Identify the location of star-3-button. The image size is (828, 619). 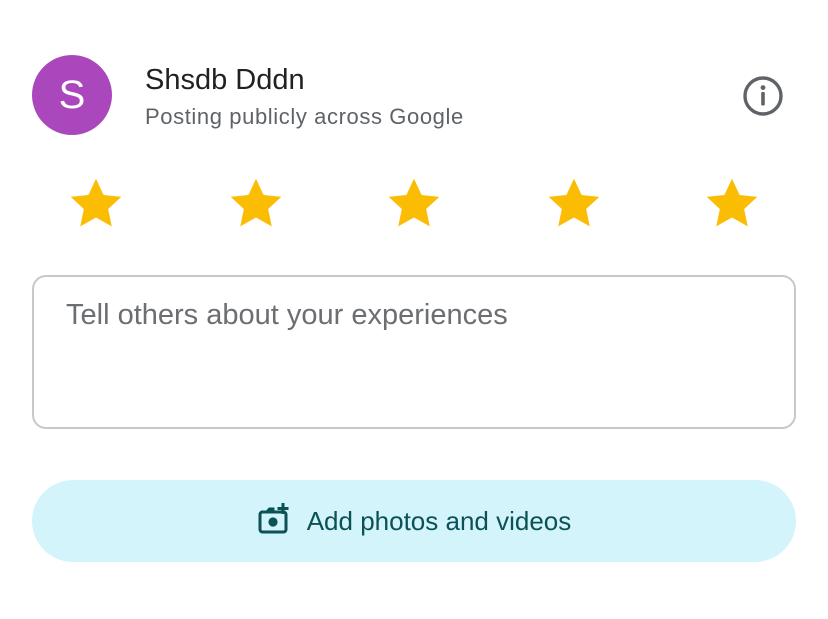
(414, 203).